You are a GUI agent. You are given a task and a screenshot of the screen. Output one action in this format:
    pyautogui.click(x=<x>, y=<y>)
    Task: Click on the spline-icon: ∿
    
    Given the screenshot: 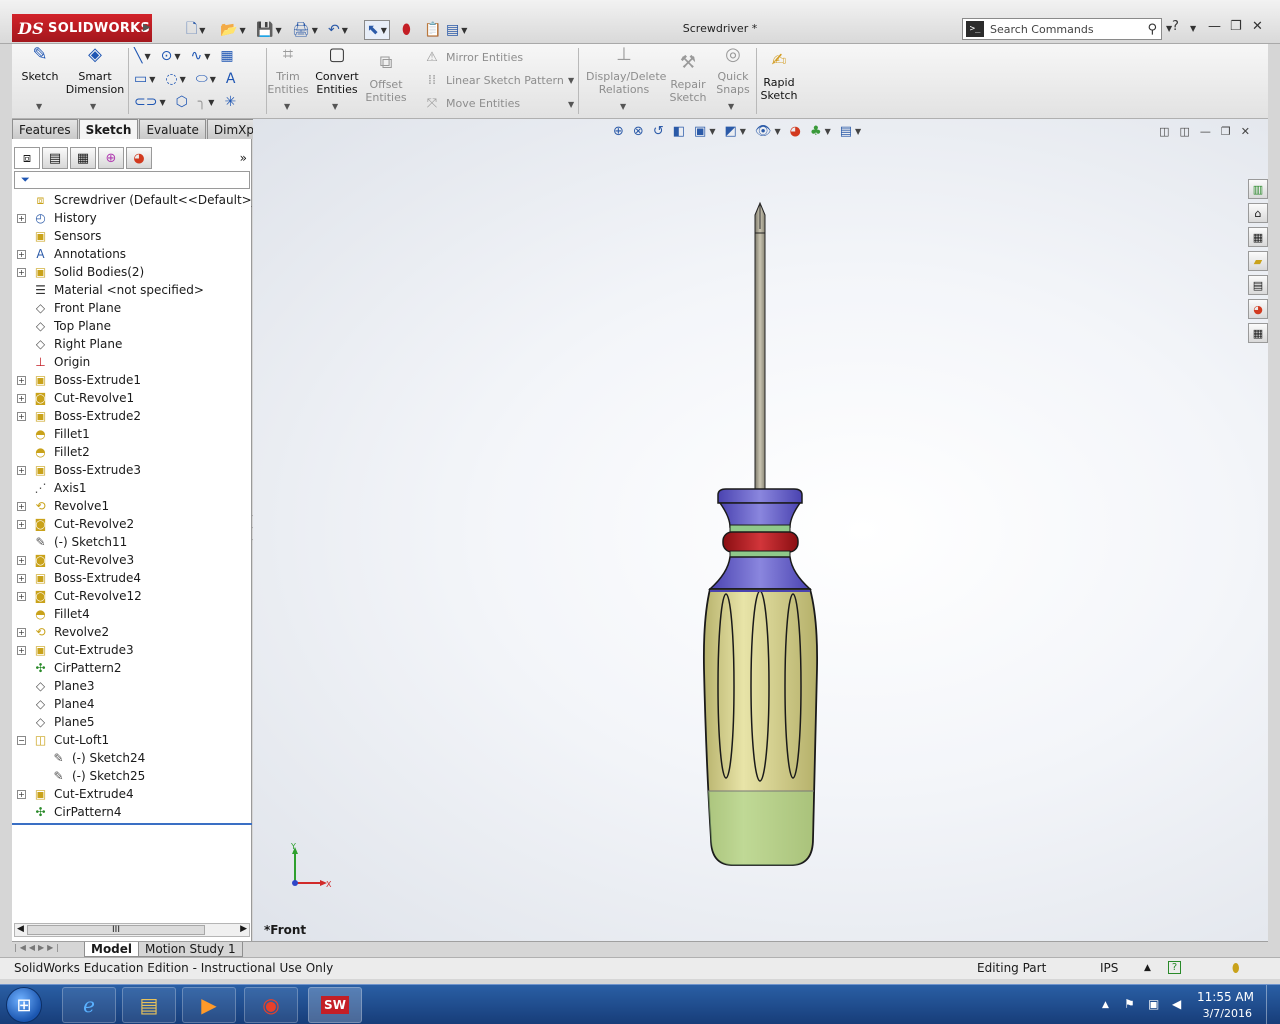 What is the action you would take?
    pyautogui.click(x=196, y=56)
    